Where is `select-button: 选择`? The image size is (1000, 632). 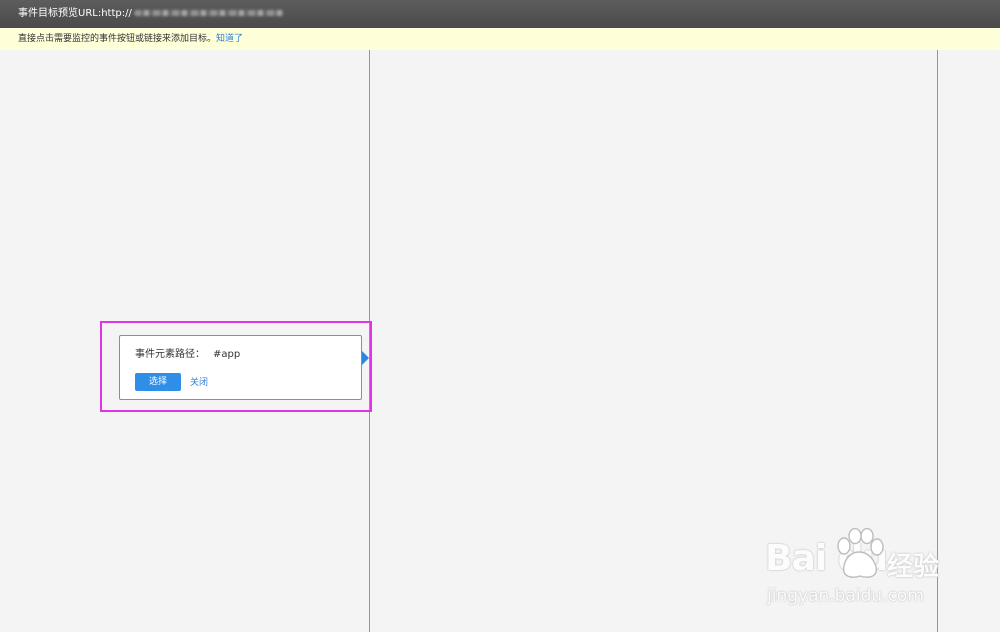
select-button: 选择 is located at coordinates (158, 382).